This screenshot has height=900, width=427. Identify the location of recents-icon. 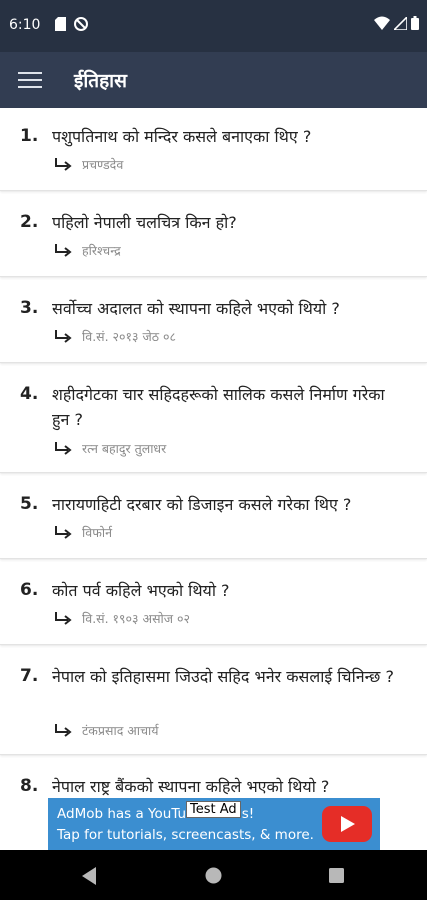
(336, 875).